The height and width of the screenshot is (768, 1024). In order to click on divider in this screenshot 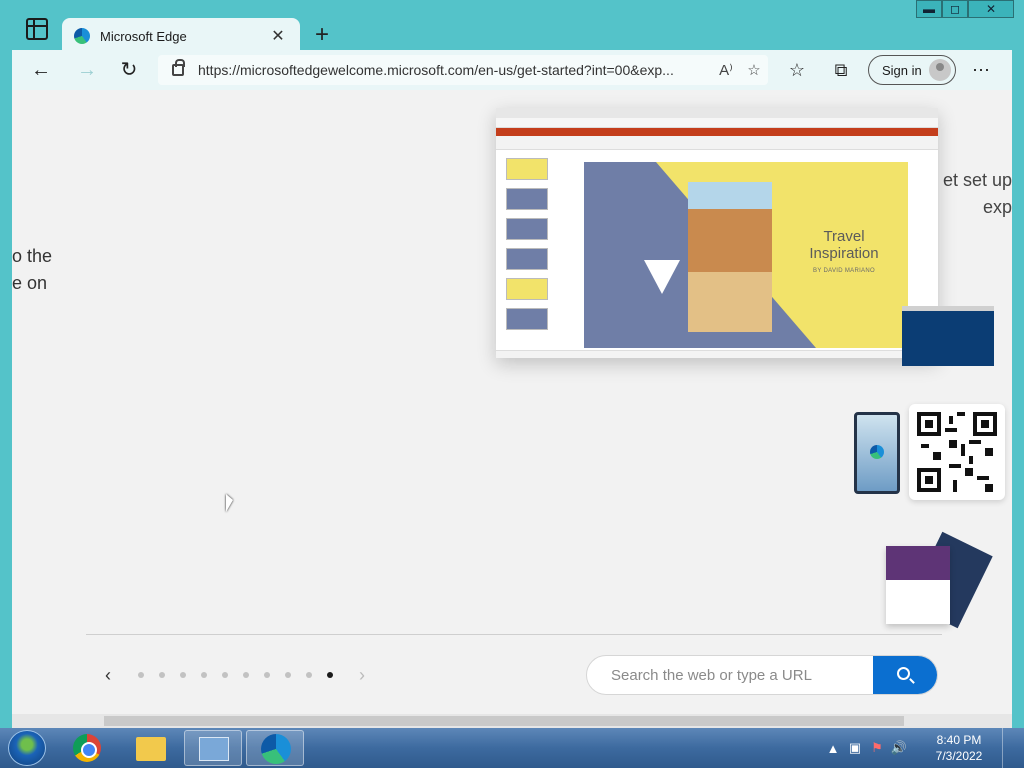, I will do `click(514, 634)`.